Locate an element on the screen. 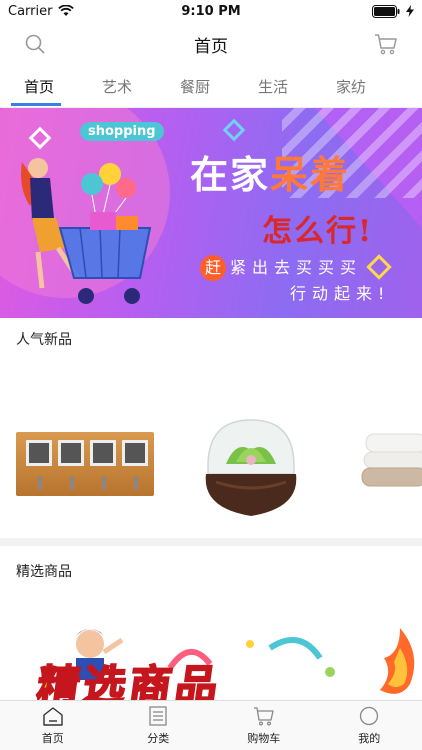 The image size is (422, 750). banner-cta: 行动起来! is located at coordinates (340, 293).